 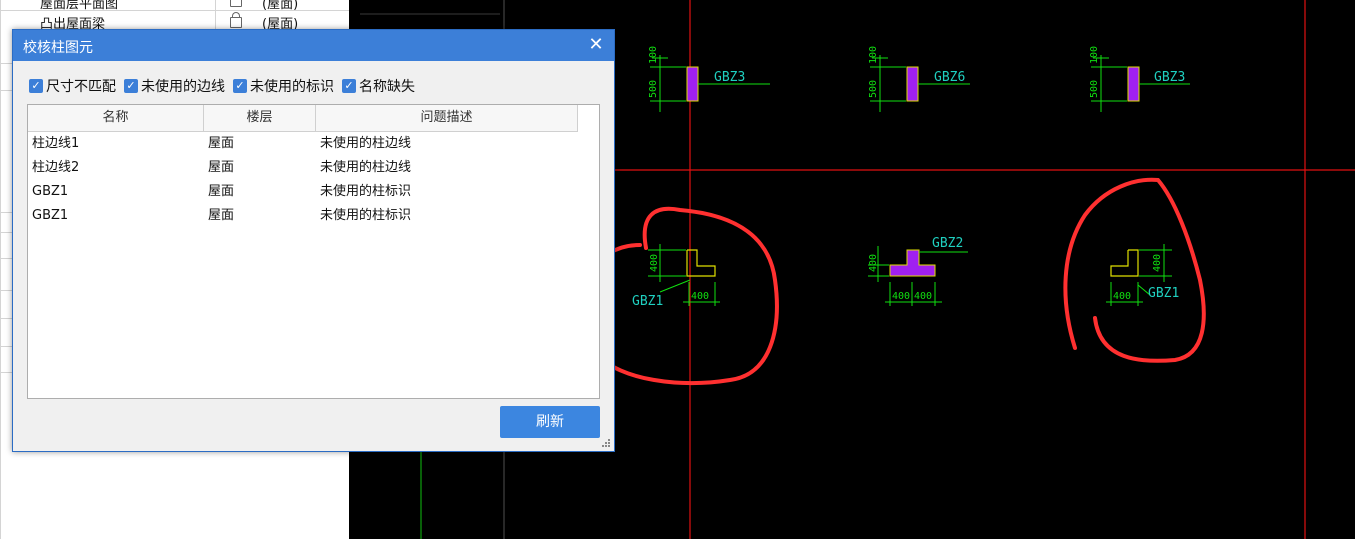 I want to click on table-header: 名称 楼层 问题描述, so click(x=303, y=118).